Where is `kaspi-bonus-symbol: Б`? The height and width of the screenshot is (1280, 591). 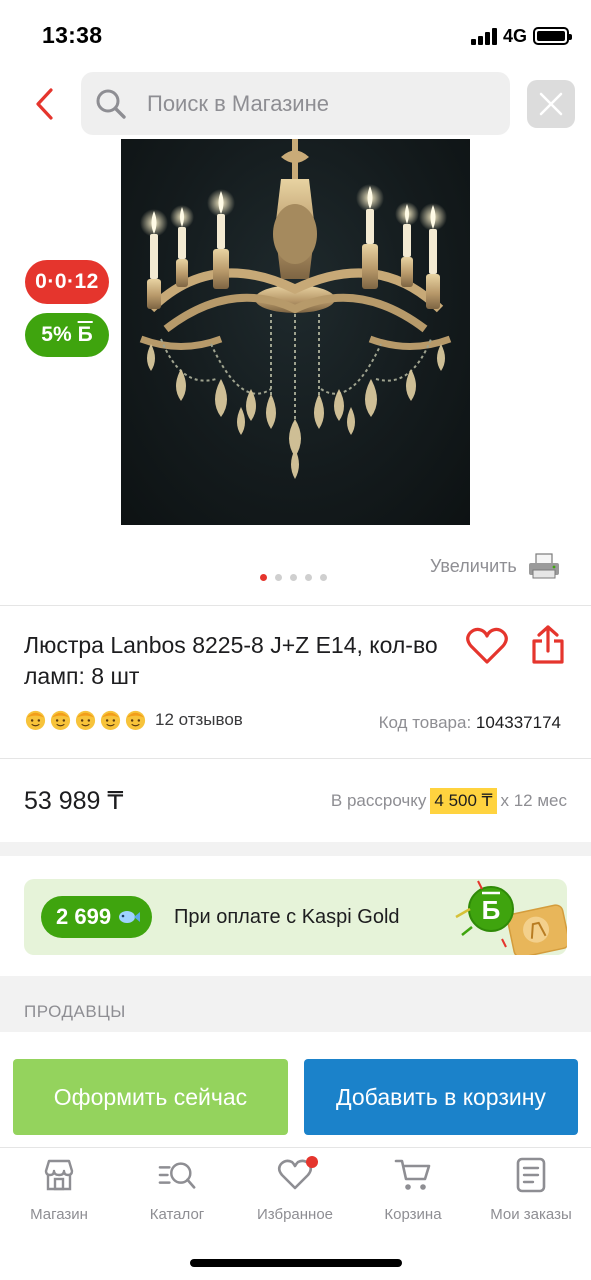 kaspi-bonus-symbol: Б is located at coordinates (491, 910).